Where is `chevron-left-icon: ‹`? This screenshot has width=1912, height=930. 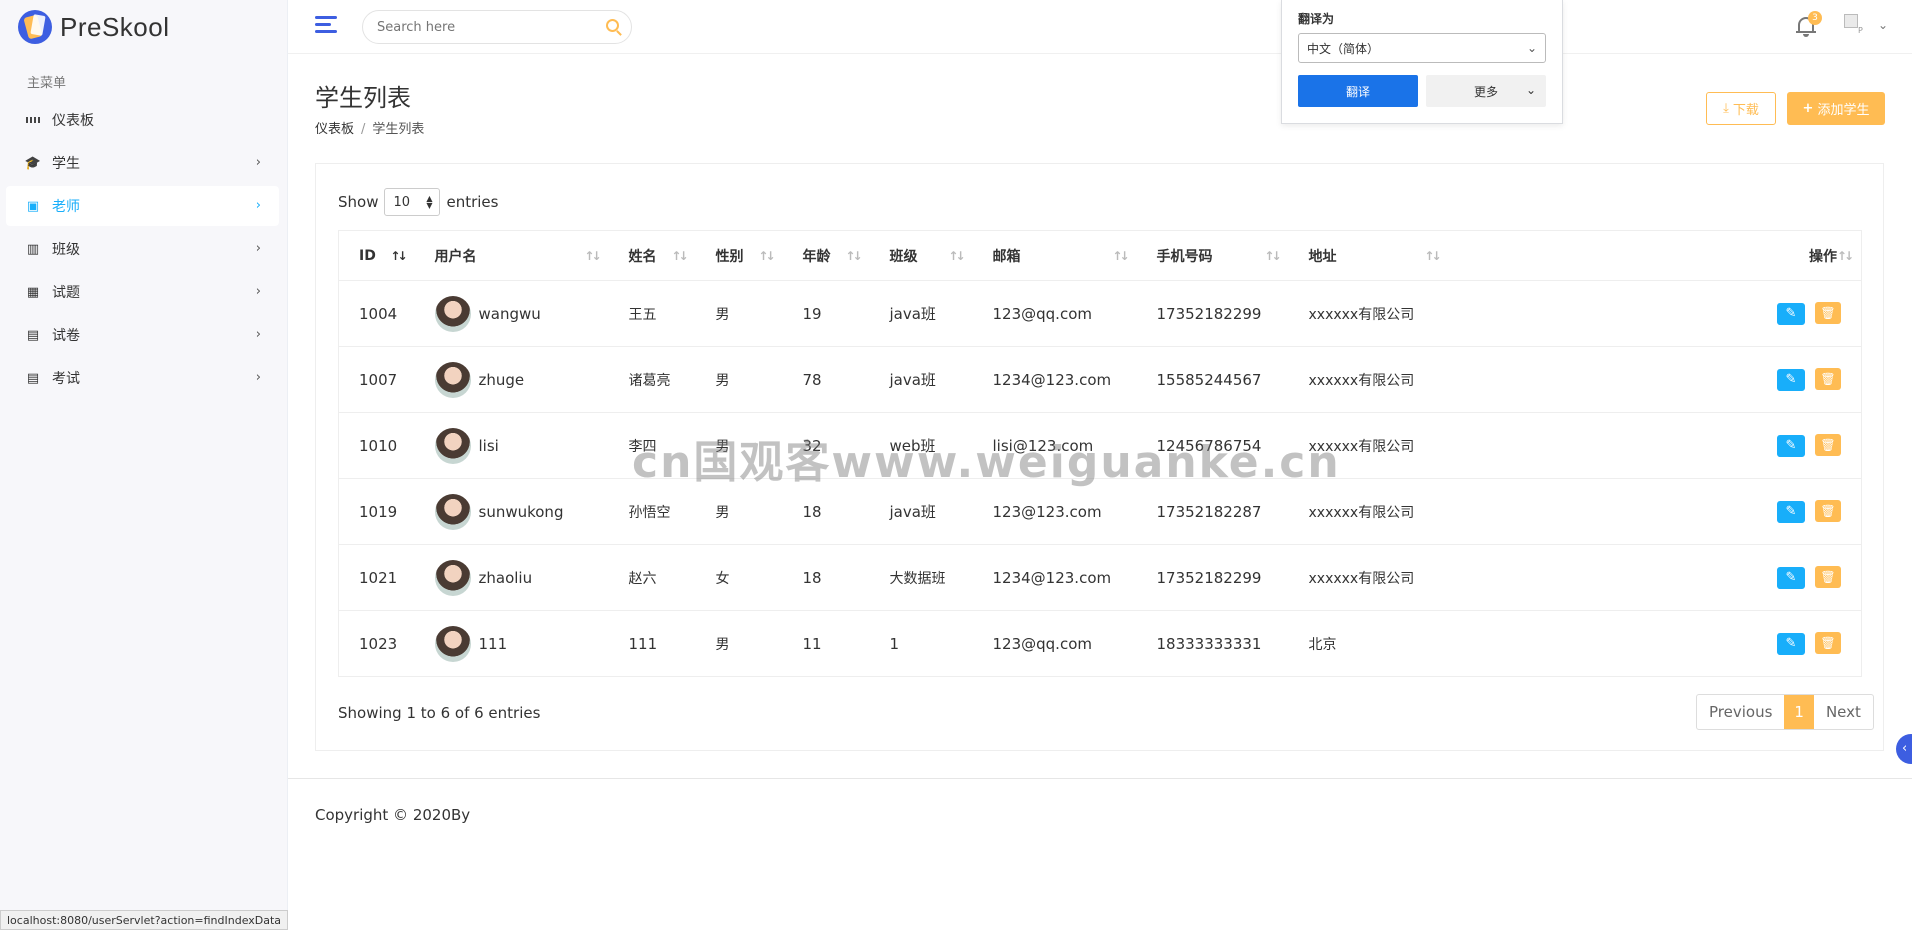
chevron-left-icon: ‹ is located at coordinates (1904, 749).